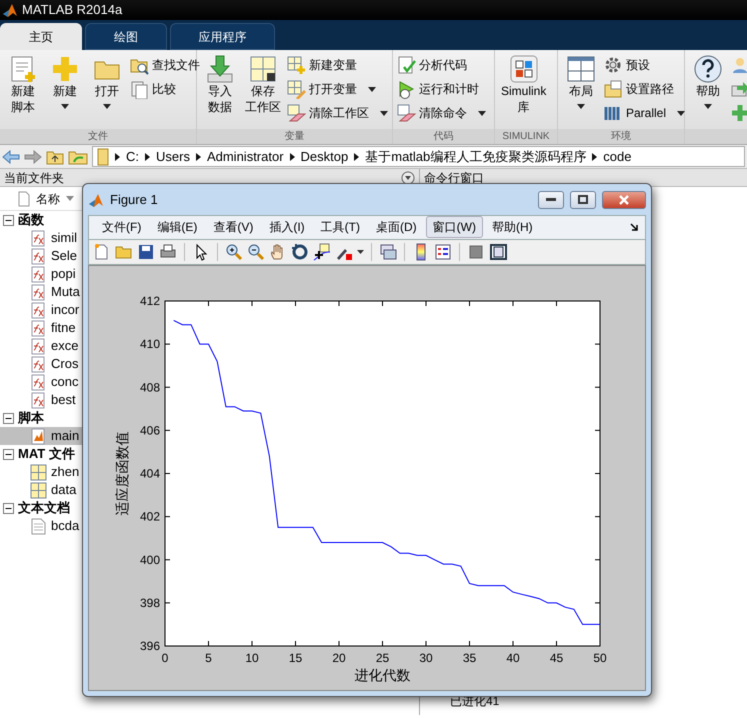 Image resolution: width=747 pixels, height=719 pixels. Describe the element at coordinates (441, 65) in the screenshot. I see `ribbon-button: 分析代码` at that location.